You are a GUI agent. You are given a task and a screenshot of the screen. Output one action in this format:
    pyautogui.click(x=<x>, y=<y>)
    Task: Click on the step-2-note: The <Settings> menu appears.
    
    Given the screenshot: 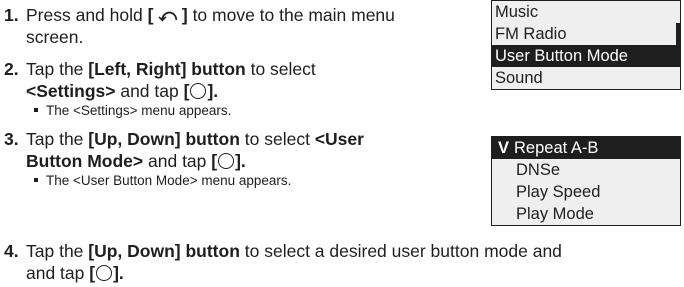 What is the action you would take?
    pyautogui.click(x=132, y=111)
    